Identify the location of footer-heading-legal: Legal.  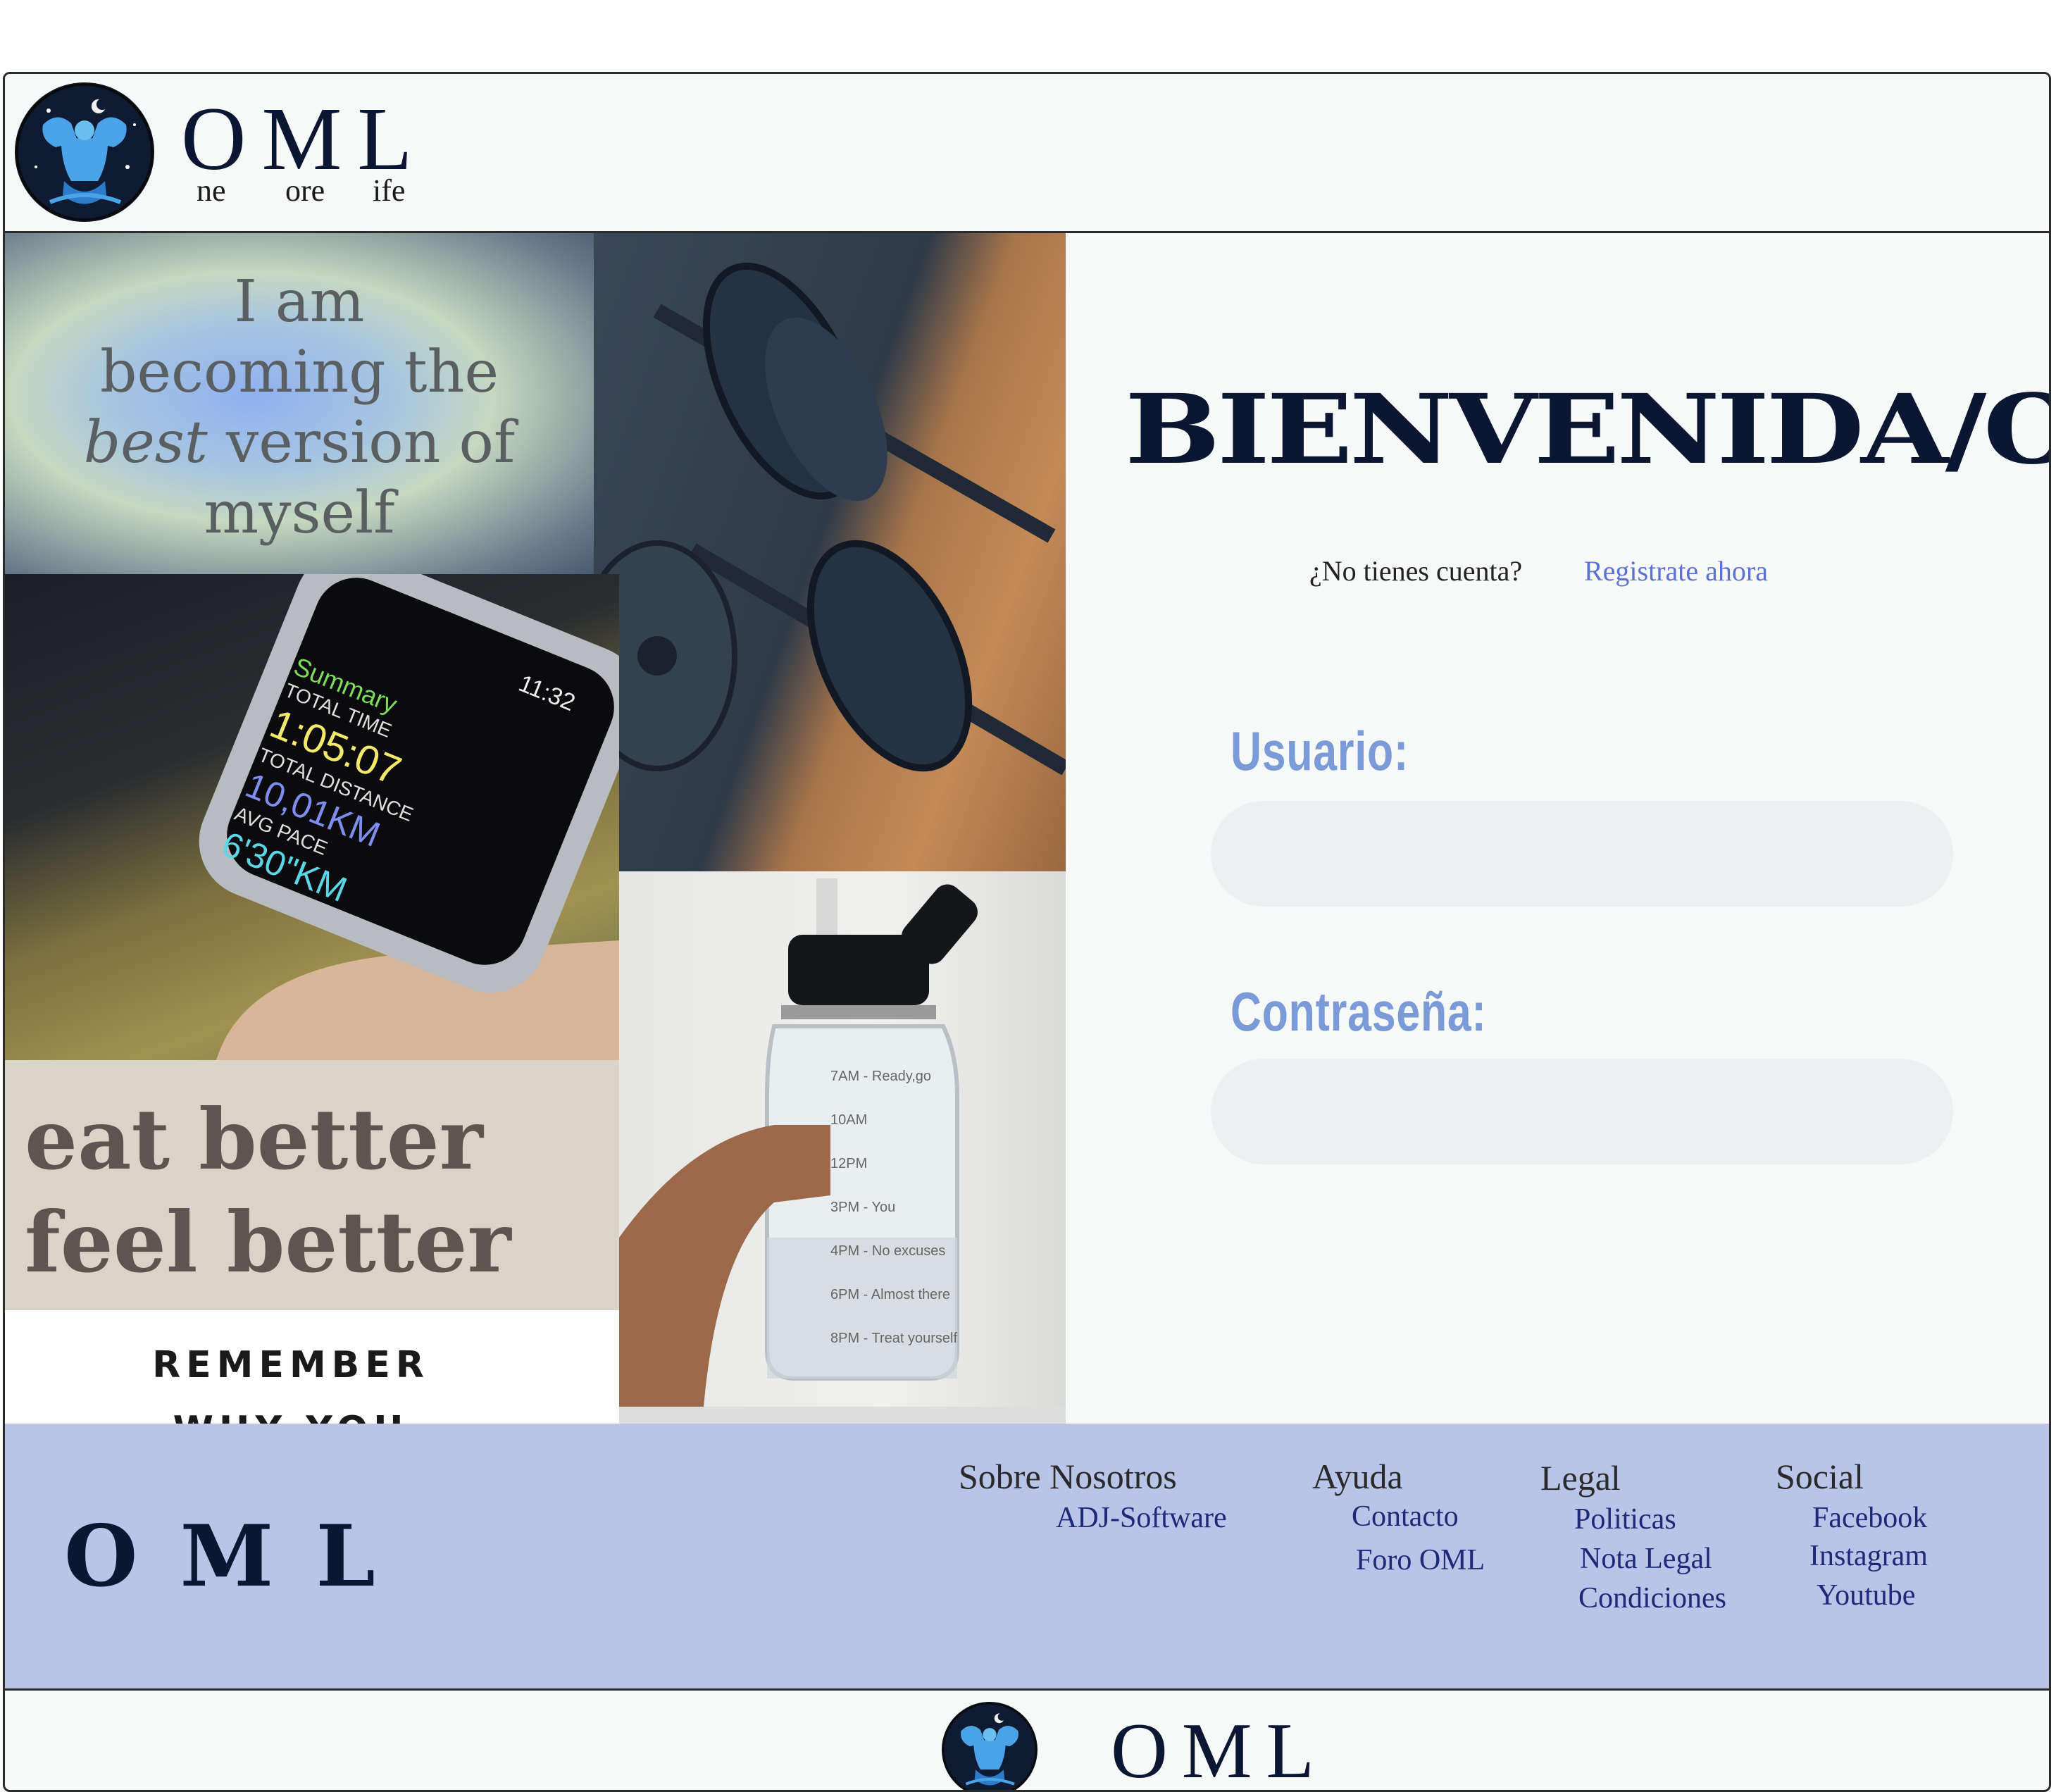
(1580, 1478).